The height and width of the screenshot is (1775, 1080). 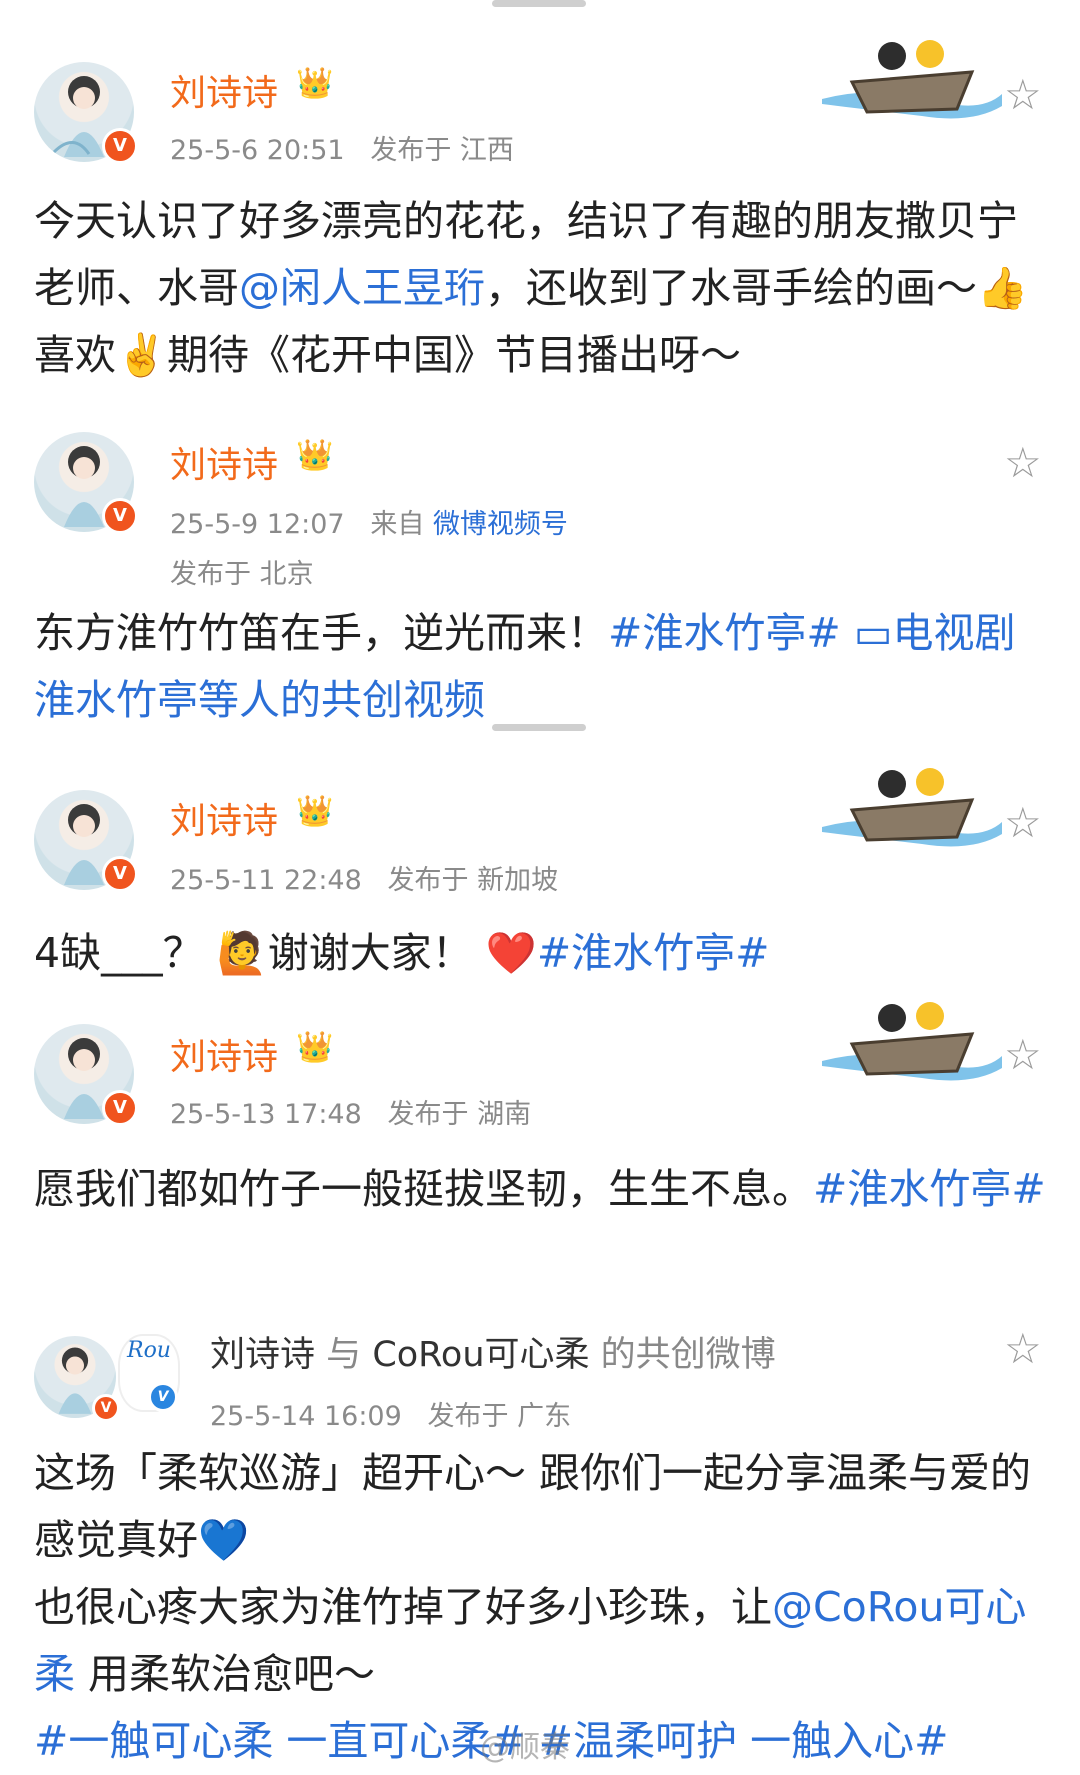 What do you see at coordinates (442, 150) in the screenshot?
I see `post-location: 发布于 江西` at bounding box center [442, 150].